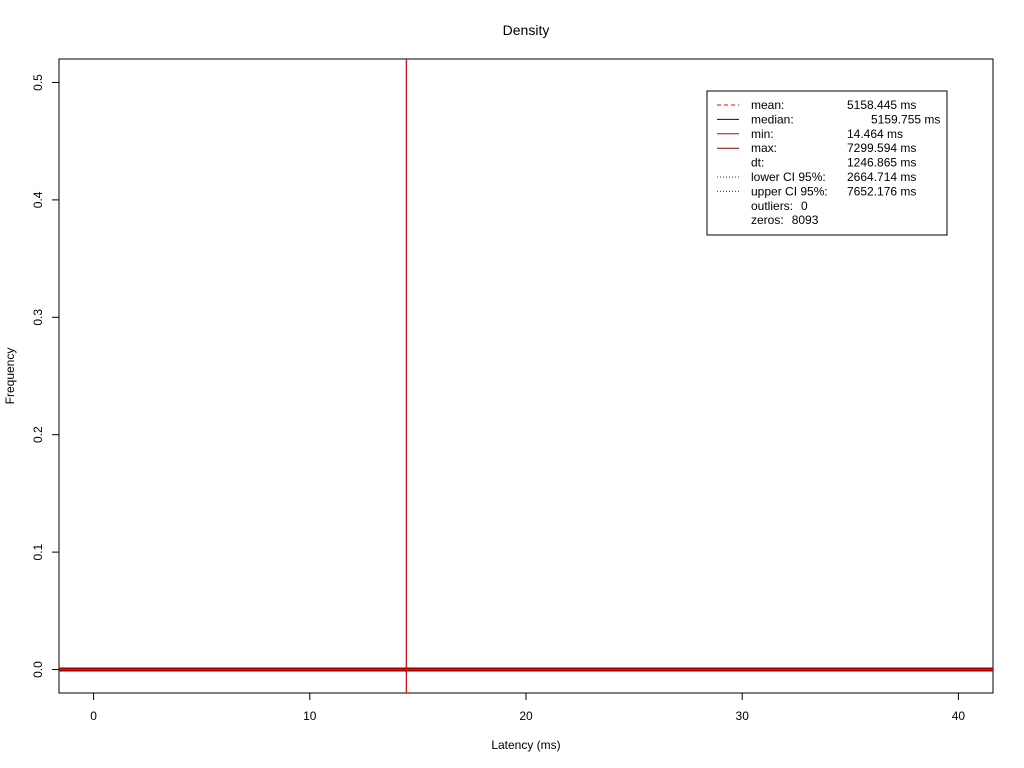 This screenshot has height=768, width=1024. I want to click on legend-label: median:, so click(772, 119).